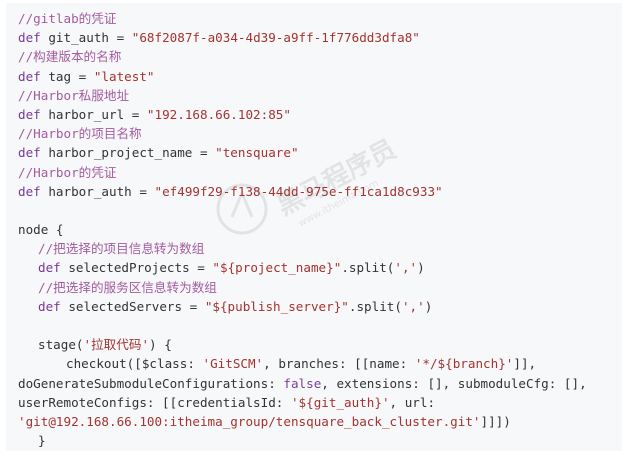  Describe the element at coordinates (233, 364) in the screenshot. I see `code-string: 'GitSCM'` at that location.